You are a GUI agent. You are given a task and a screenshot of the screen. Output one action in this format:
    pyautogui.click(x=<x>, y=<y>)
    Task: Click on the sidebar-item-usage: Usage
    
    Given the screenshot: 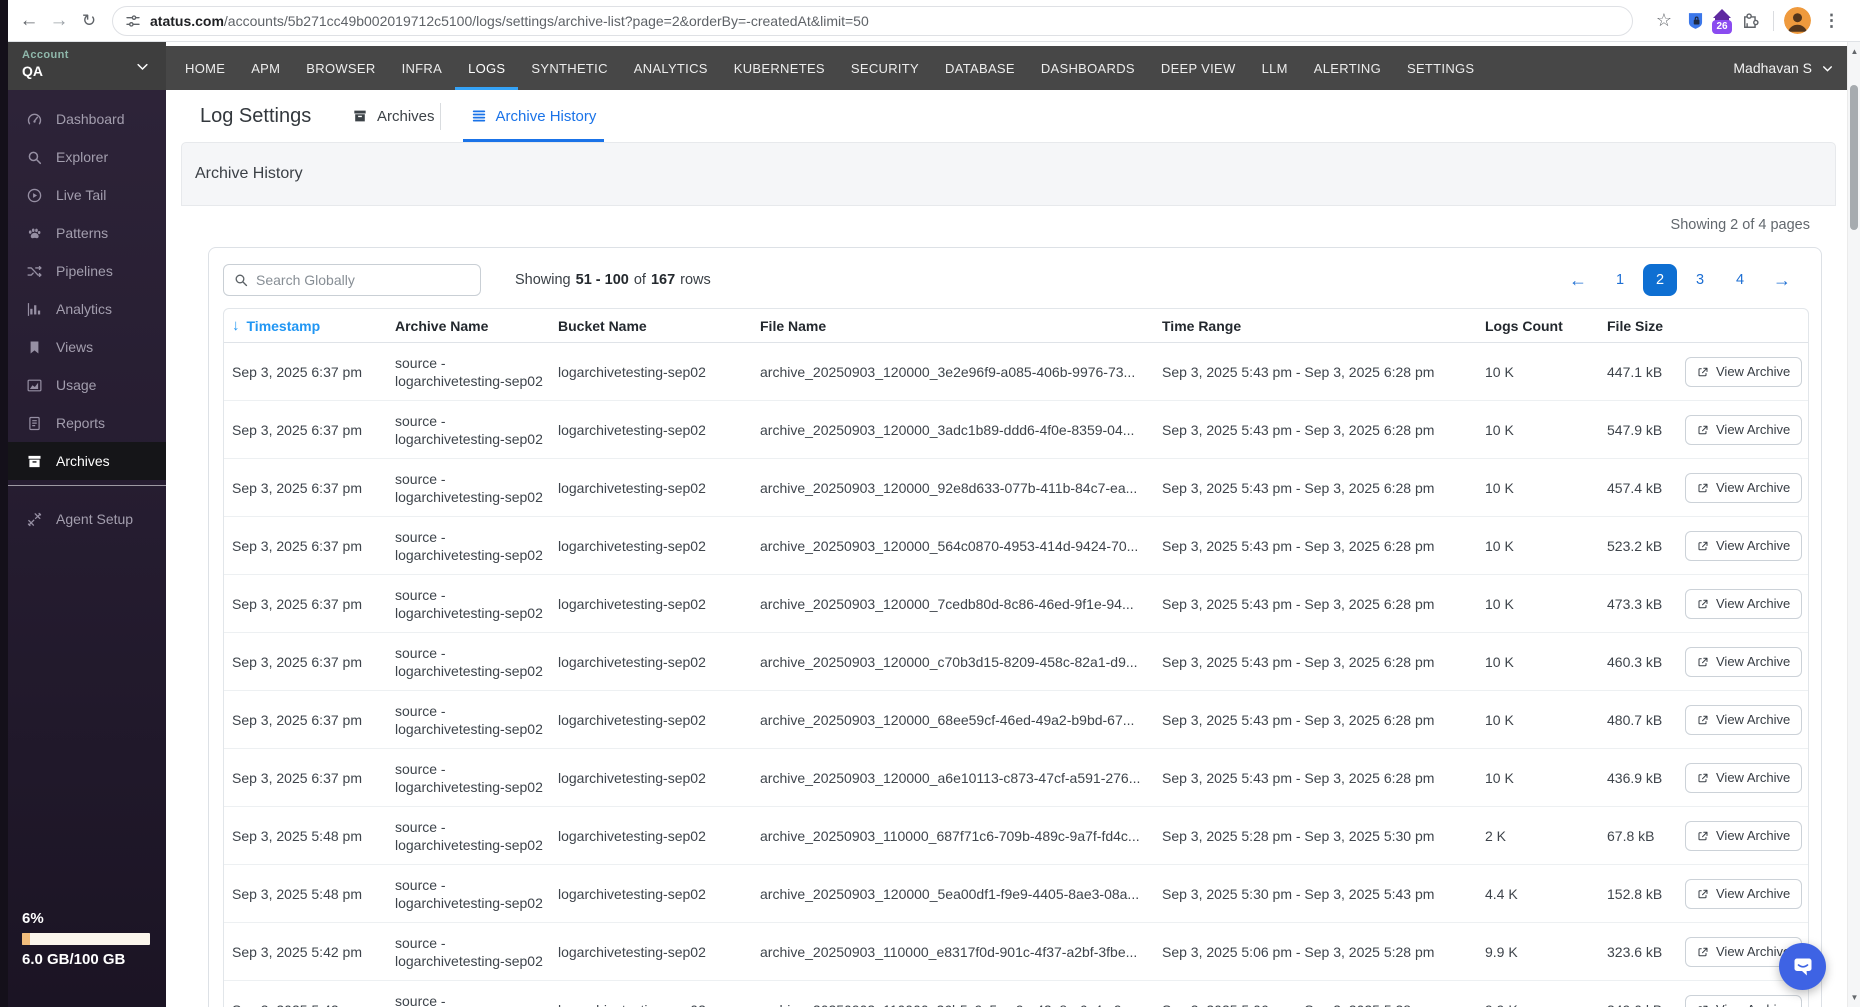 What is the action you would take?
    pyautogui.click(x=83, y=385)
    